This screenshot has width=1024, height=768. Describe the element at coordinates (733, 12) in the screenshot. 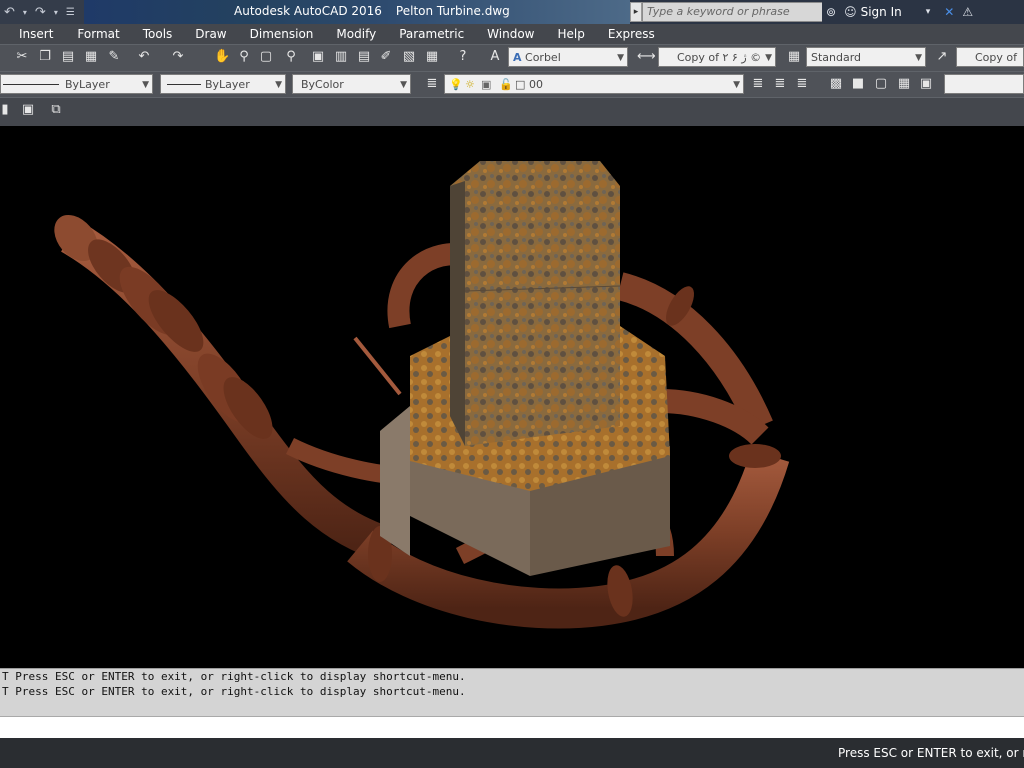

I see `search-input: Type a keyword or phrase` at that location.